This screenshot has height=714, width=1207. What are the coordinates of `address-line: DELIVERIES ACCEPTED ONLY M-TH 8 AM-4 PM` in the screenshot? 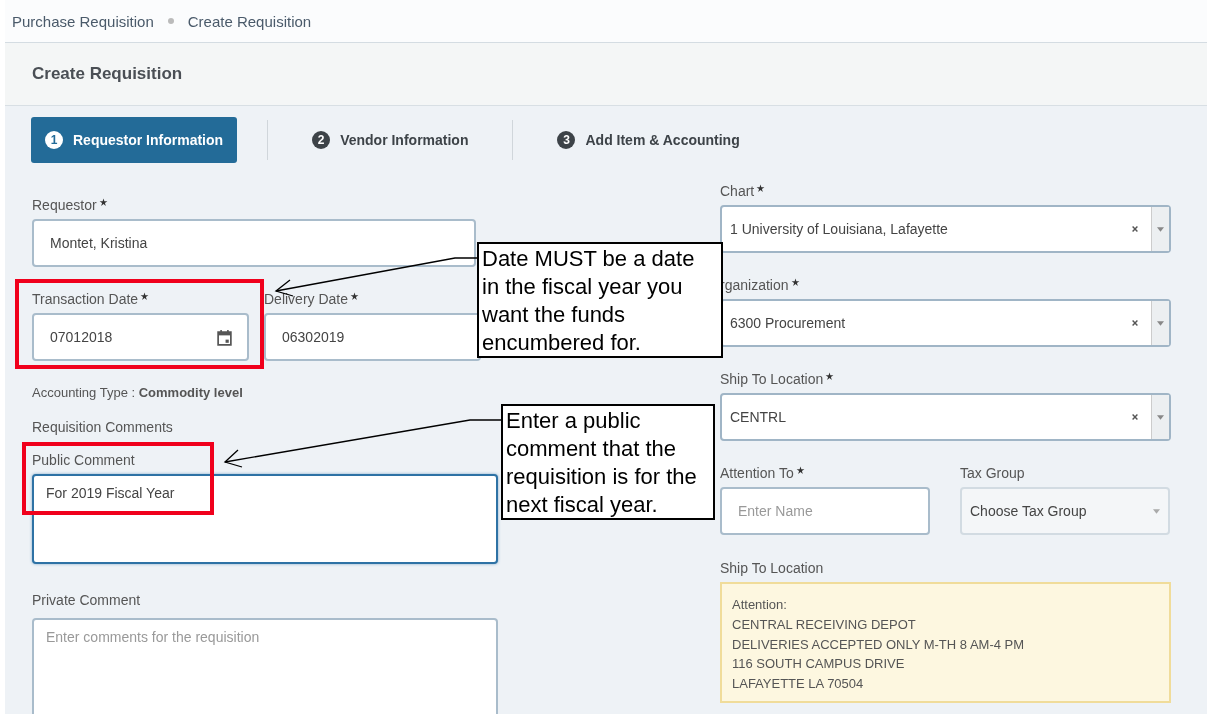 It's located at (879, 644).